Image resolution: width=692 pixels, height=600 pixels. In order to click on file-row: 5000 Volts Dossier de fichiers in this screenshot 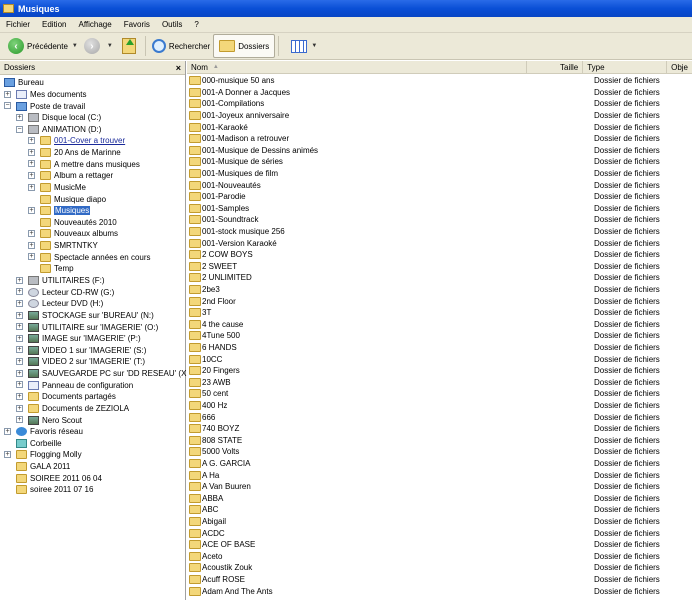, I will do `click(439, 452)`.